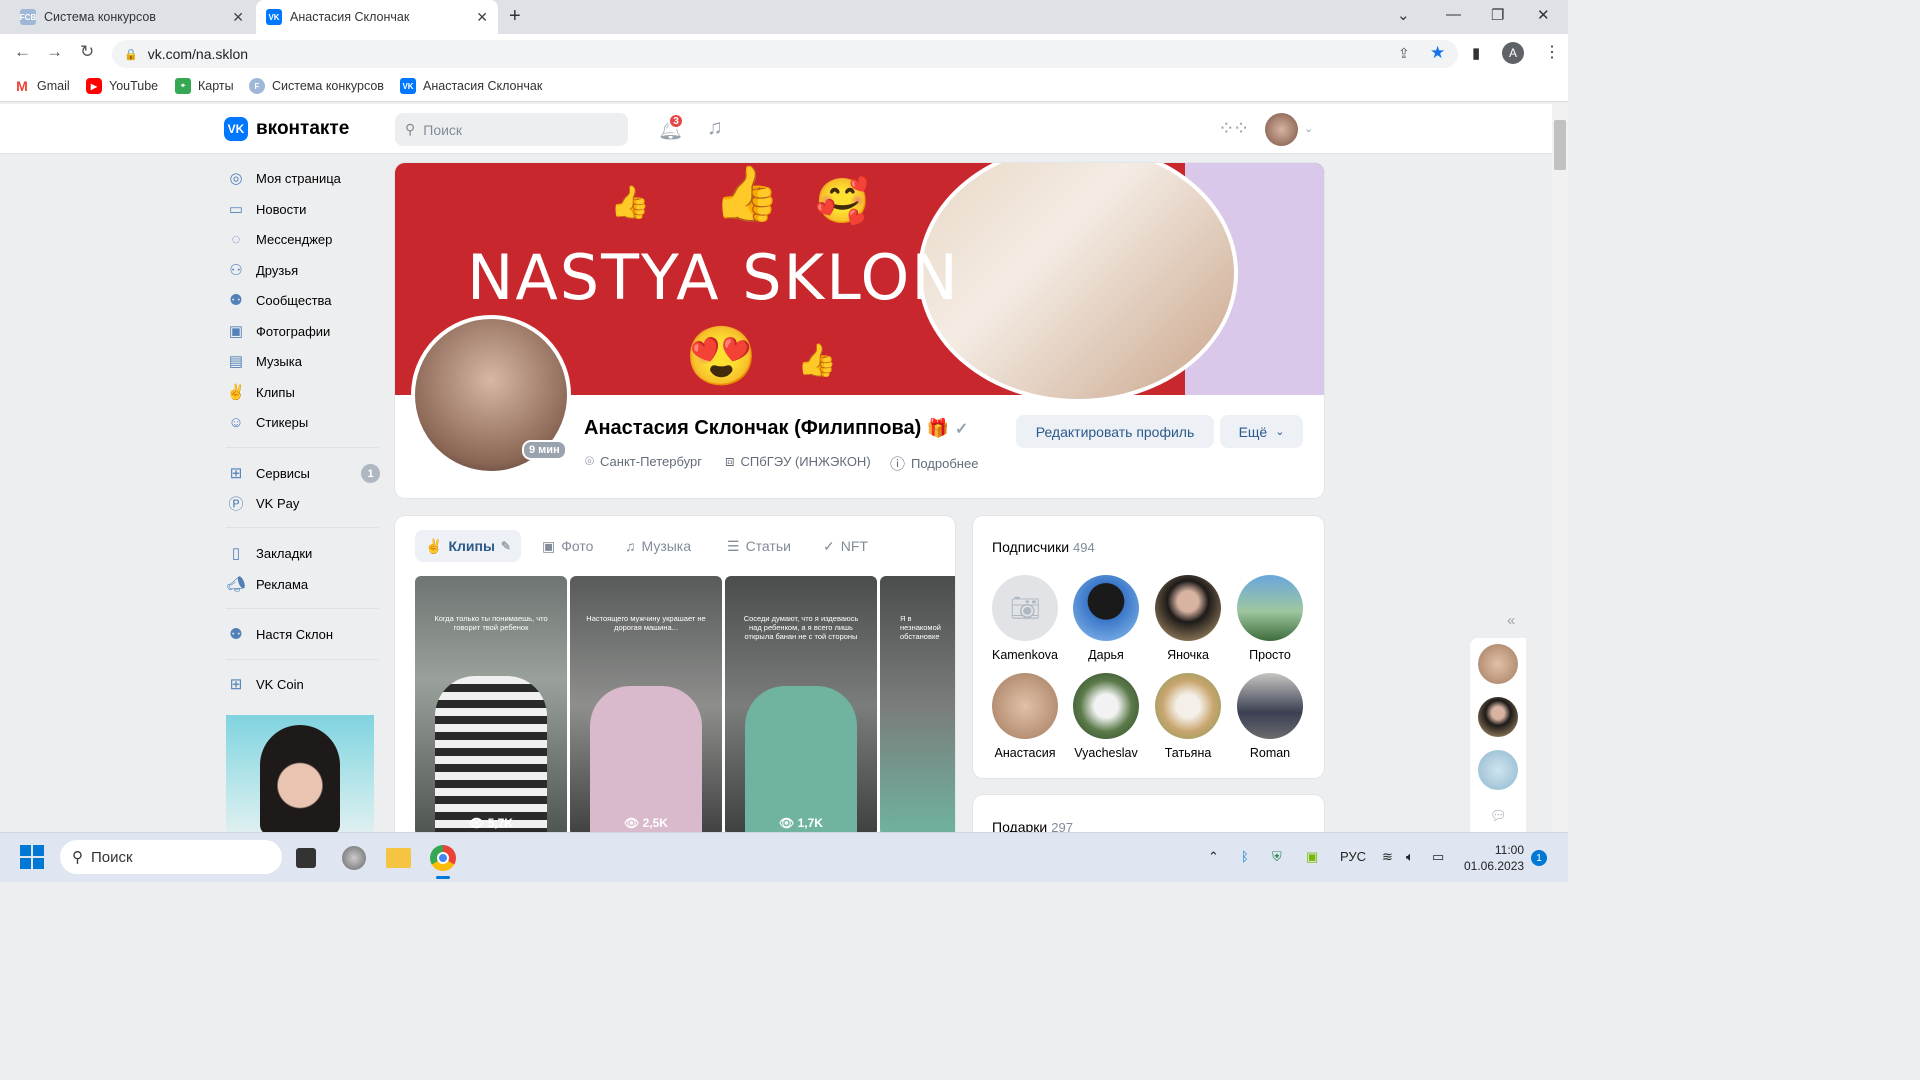 The image size is (1920, 1080). I want to click on scrollbar, so click(1560, 468).